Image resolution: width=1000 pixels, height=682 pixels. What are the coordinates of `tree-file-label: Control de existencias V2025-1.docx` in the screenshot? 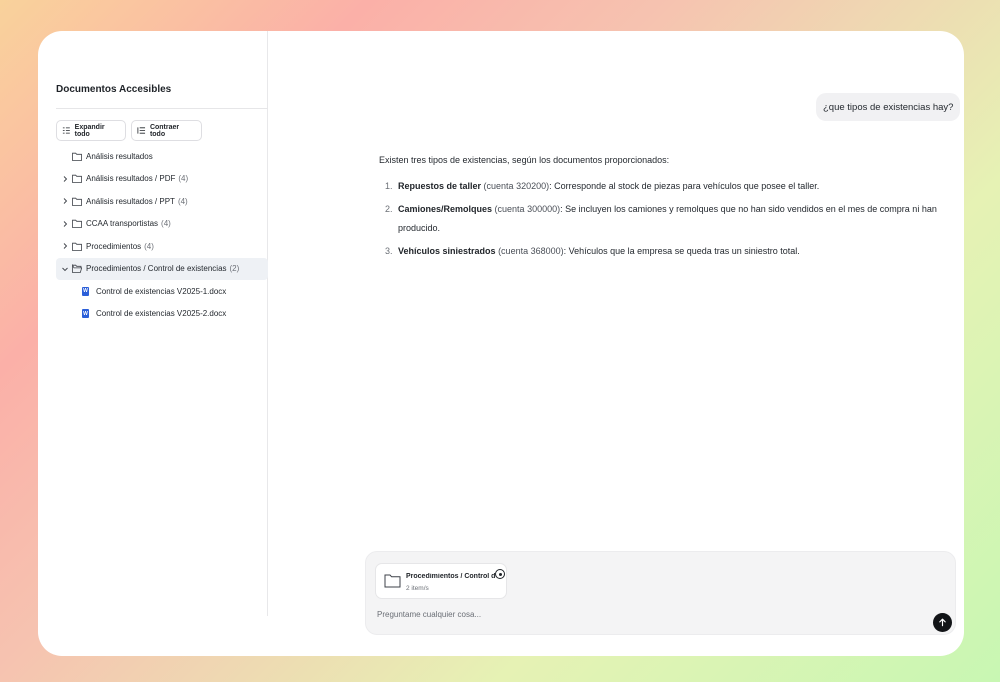 It's located at (161, 291).